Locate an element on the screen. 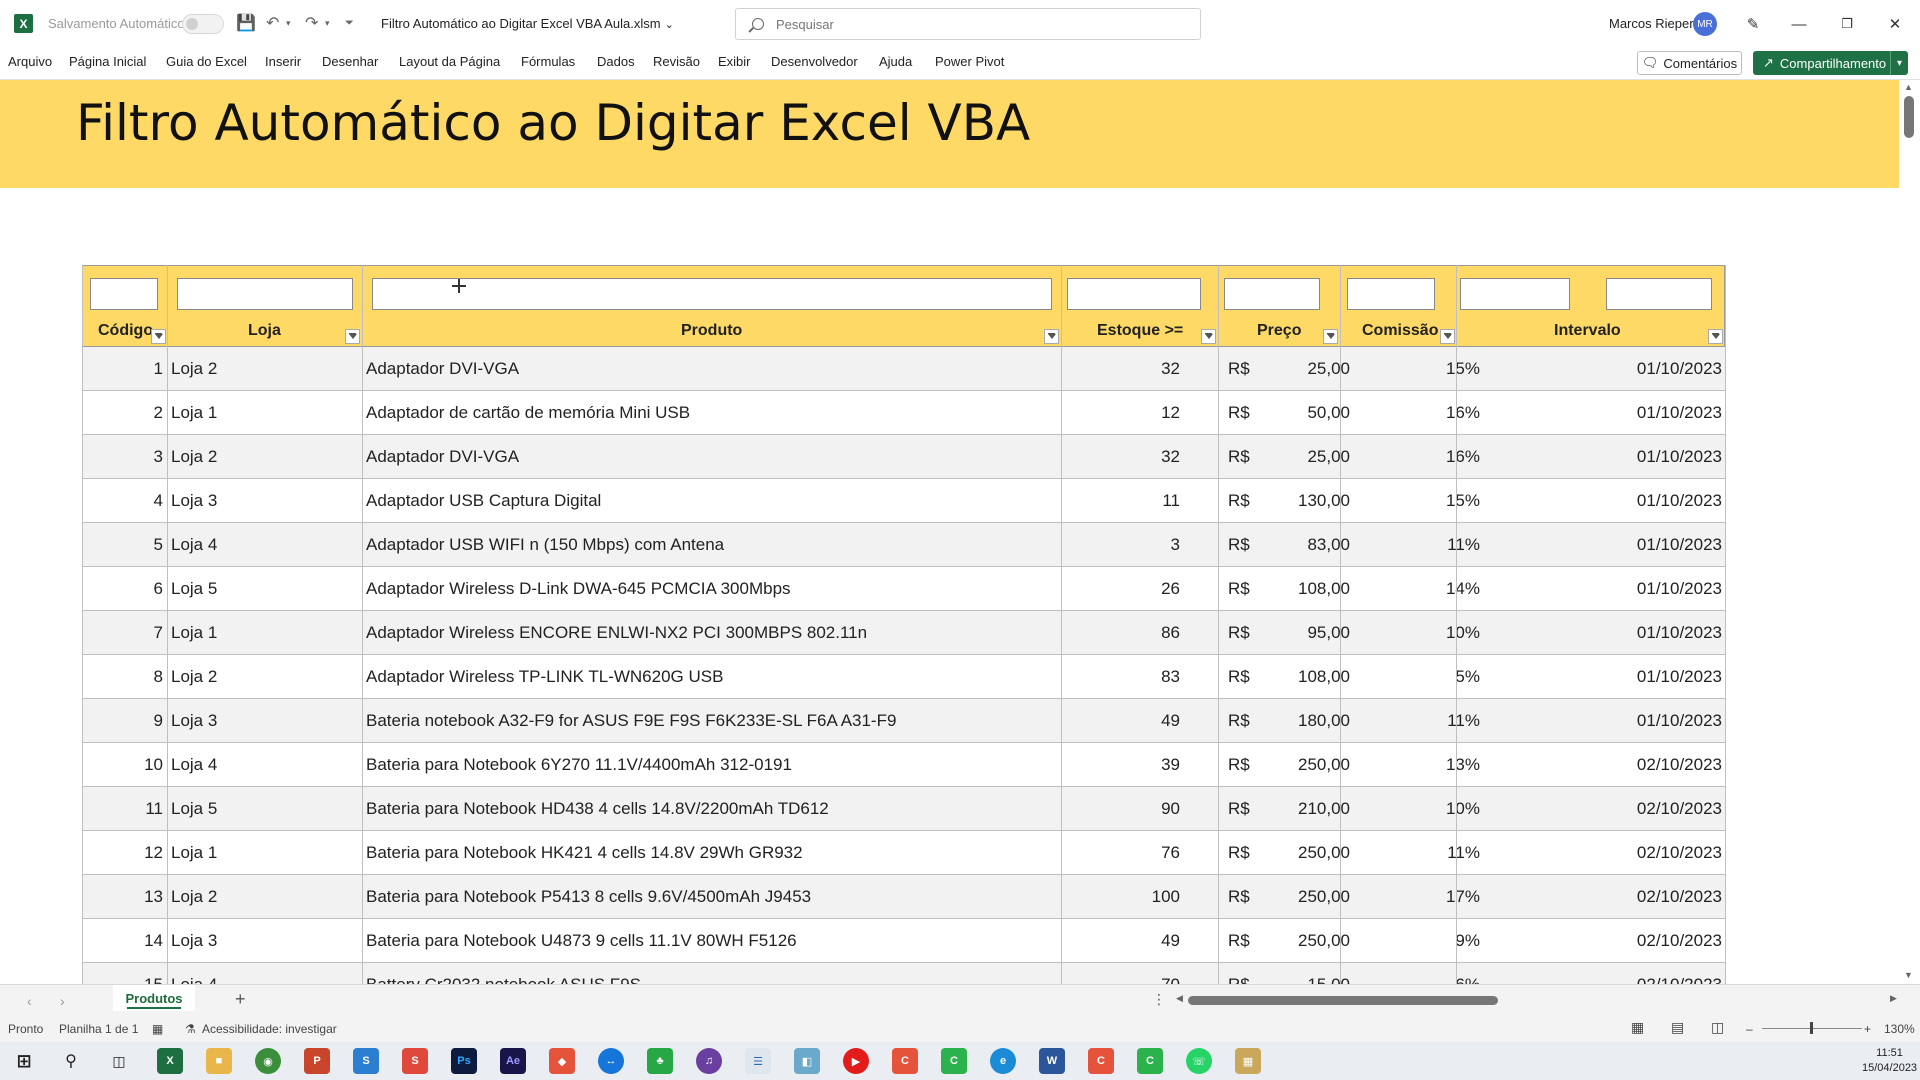 This screenshot has width=1920, height=1080. cell-codigo: 6 is located at coordinates (124, 589).